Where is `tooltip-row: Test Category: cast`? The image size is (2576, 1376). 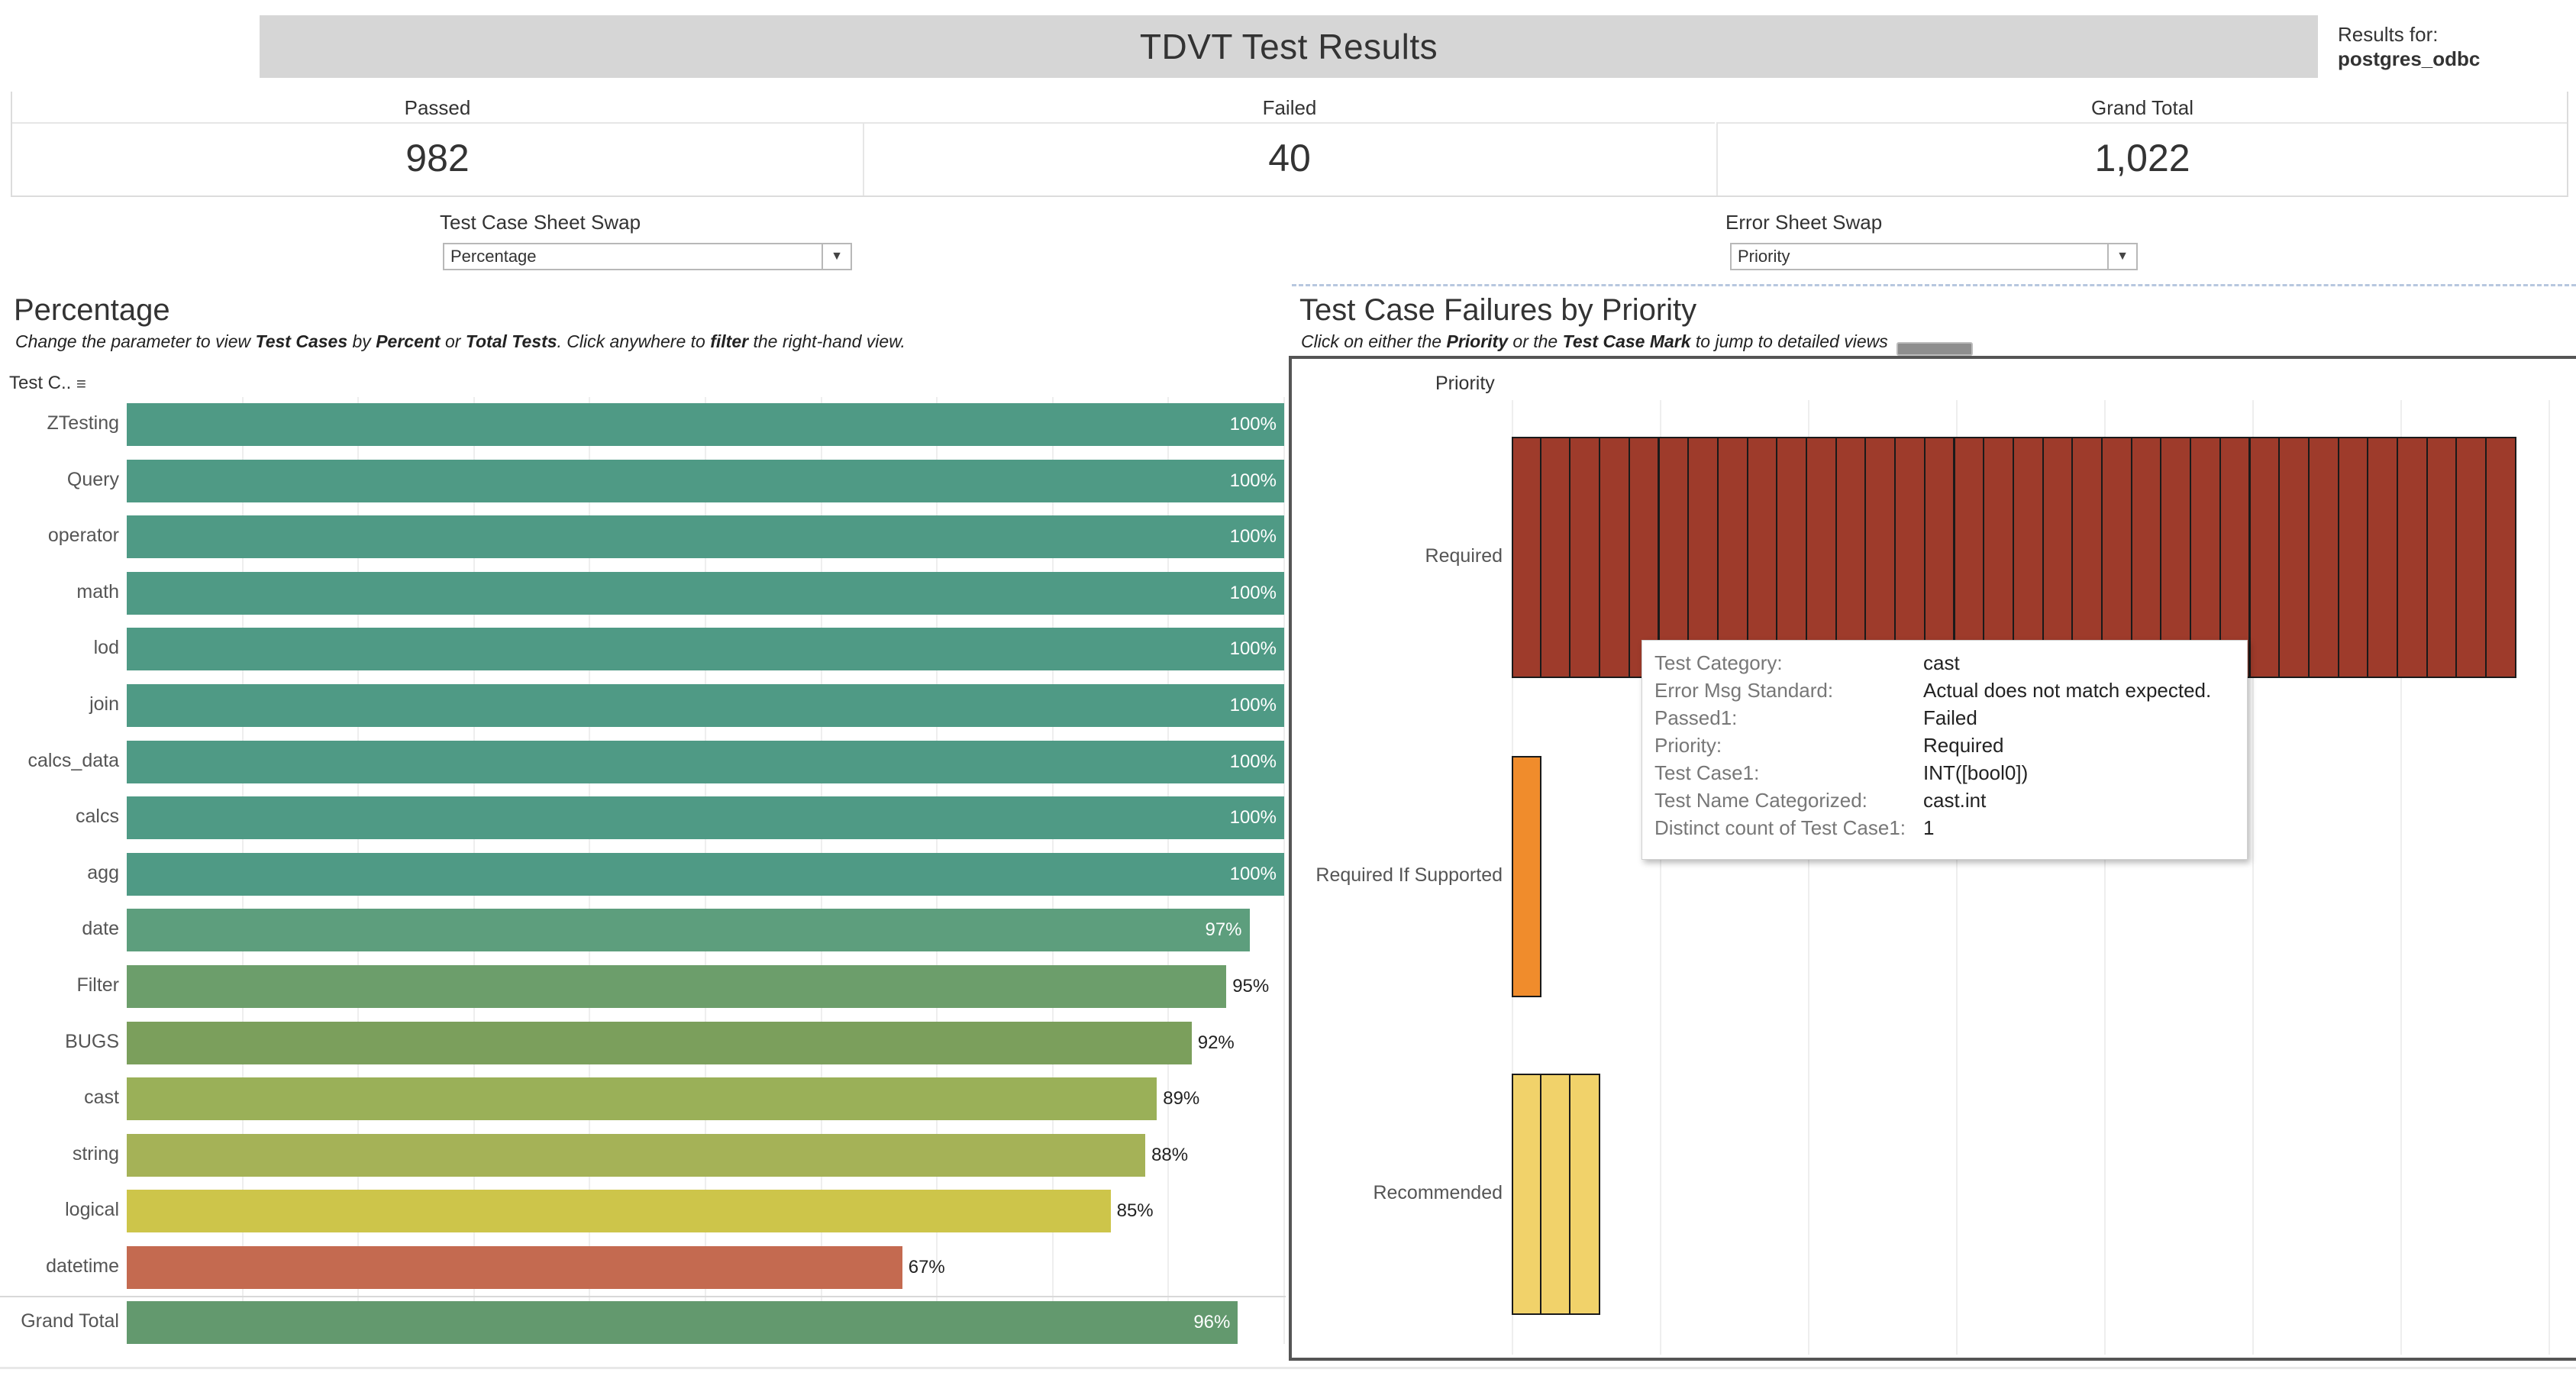 tooltip-row: Test Category: cast is located at coordinates (1948, 665).